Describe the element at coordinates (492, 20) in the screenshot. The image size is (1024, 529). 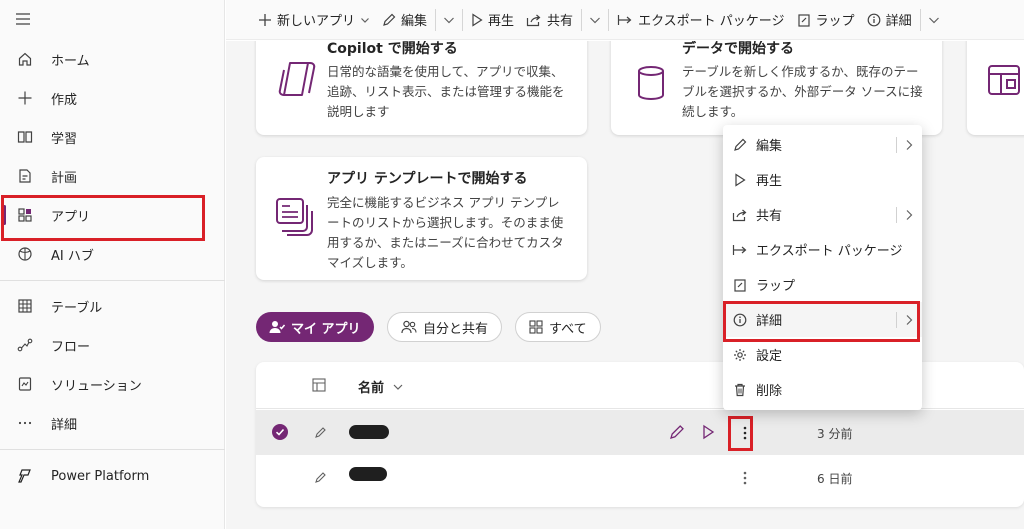
I see `play-button: 再生` at that location.